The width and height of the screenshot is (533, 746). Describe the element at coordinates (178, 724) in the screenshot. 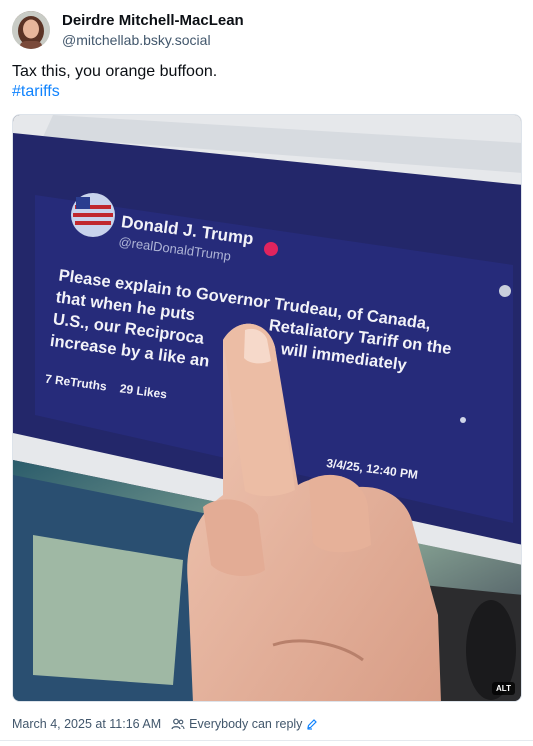

I see `people-icon` at that location.